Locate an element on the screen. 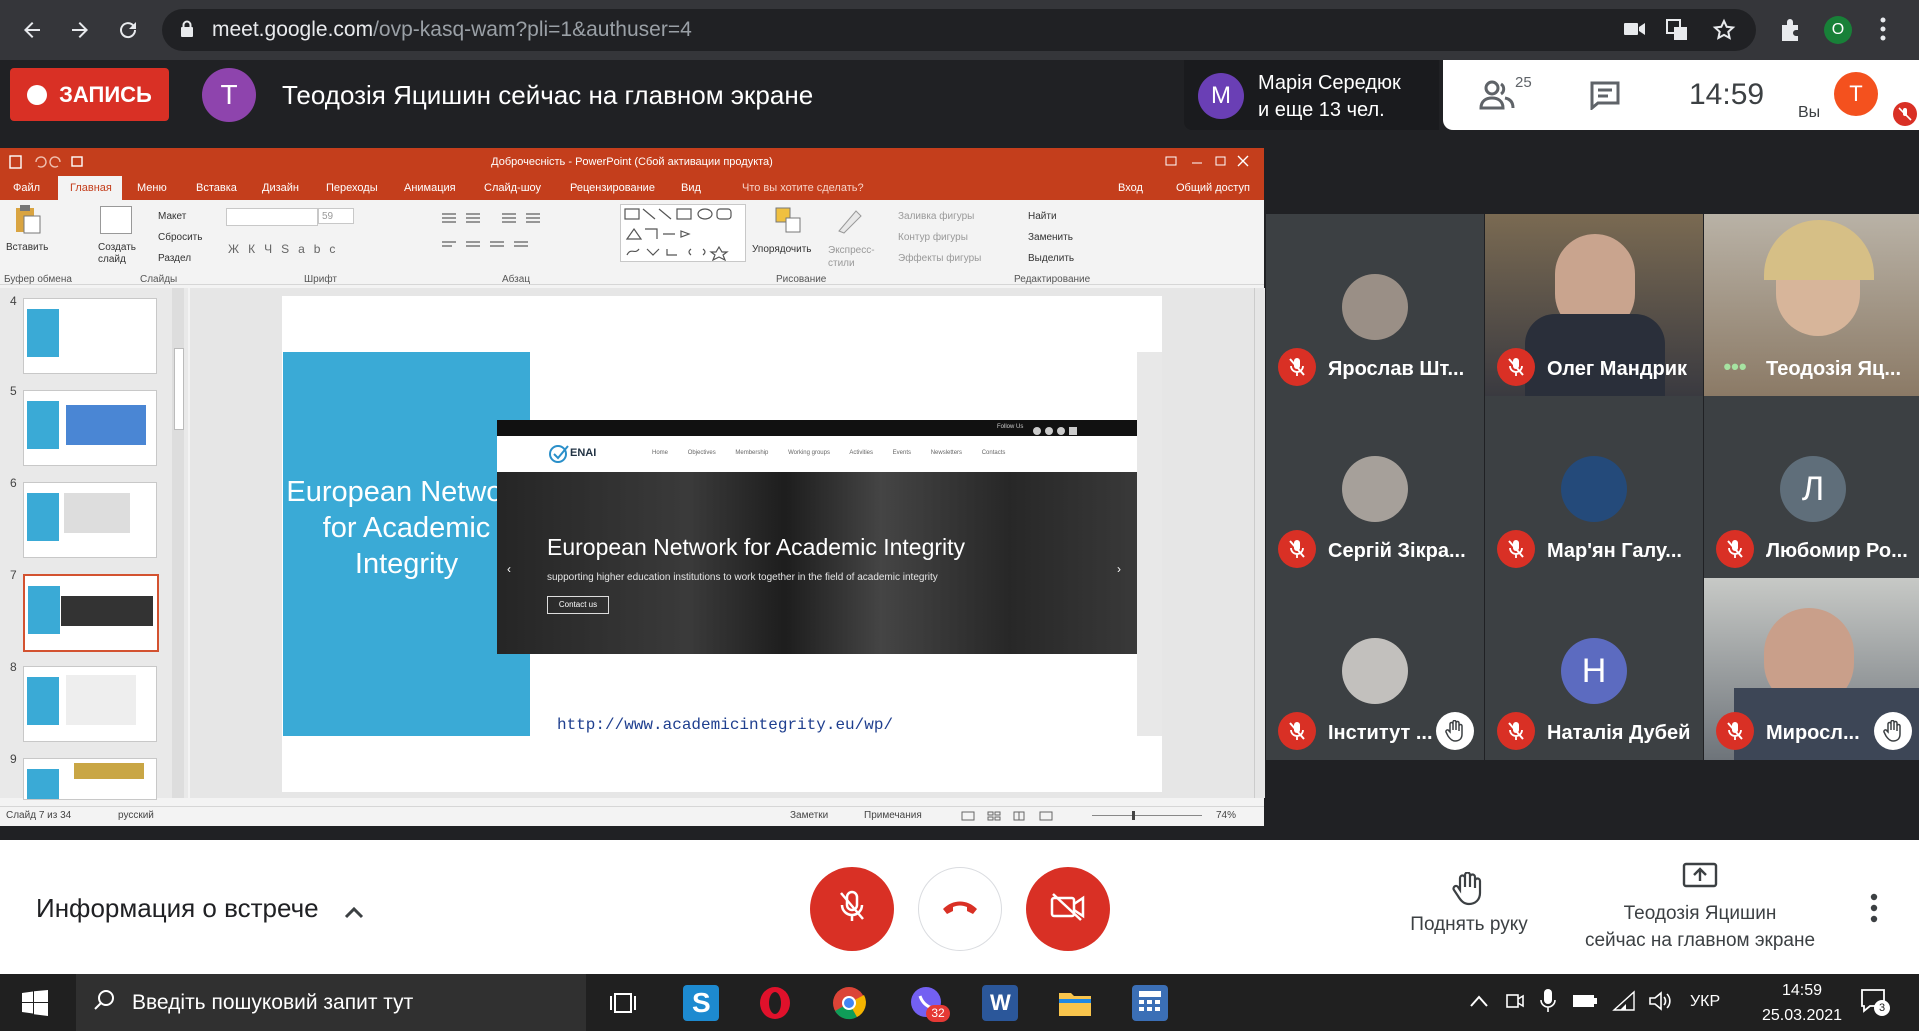 The height and width of the screenshot is (1031, 1919). express-styles-icon is located at coordinates (851, 220).